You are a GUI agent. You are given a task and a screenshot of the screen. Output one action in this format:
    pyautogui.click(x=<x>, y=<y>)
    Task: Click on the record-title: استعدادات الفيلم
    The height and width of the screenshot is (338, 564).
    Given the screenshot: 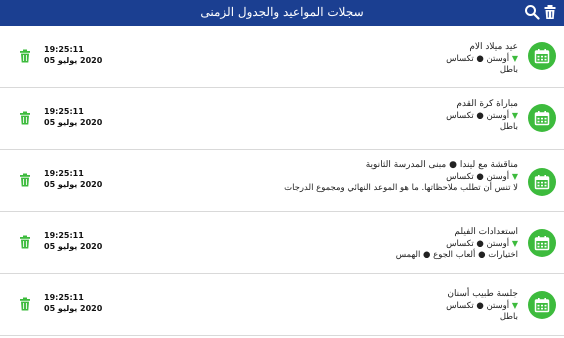 What is the action you would take?
    pyautogui.click(x=486, y=232)
    